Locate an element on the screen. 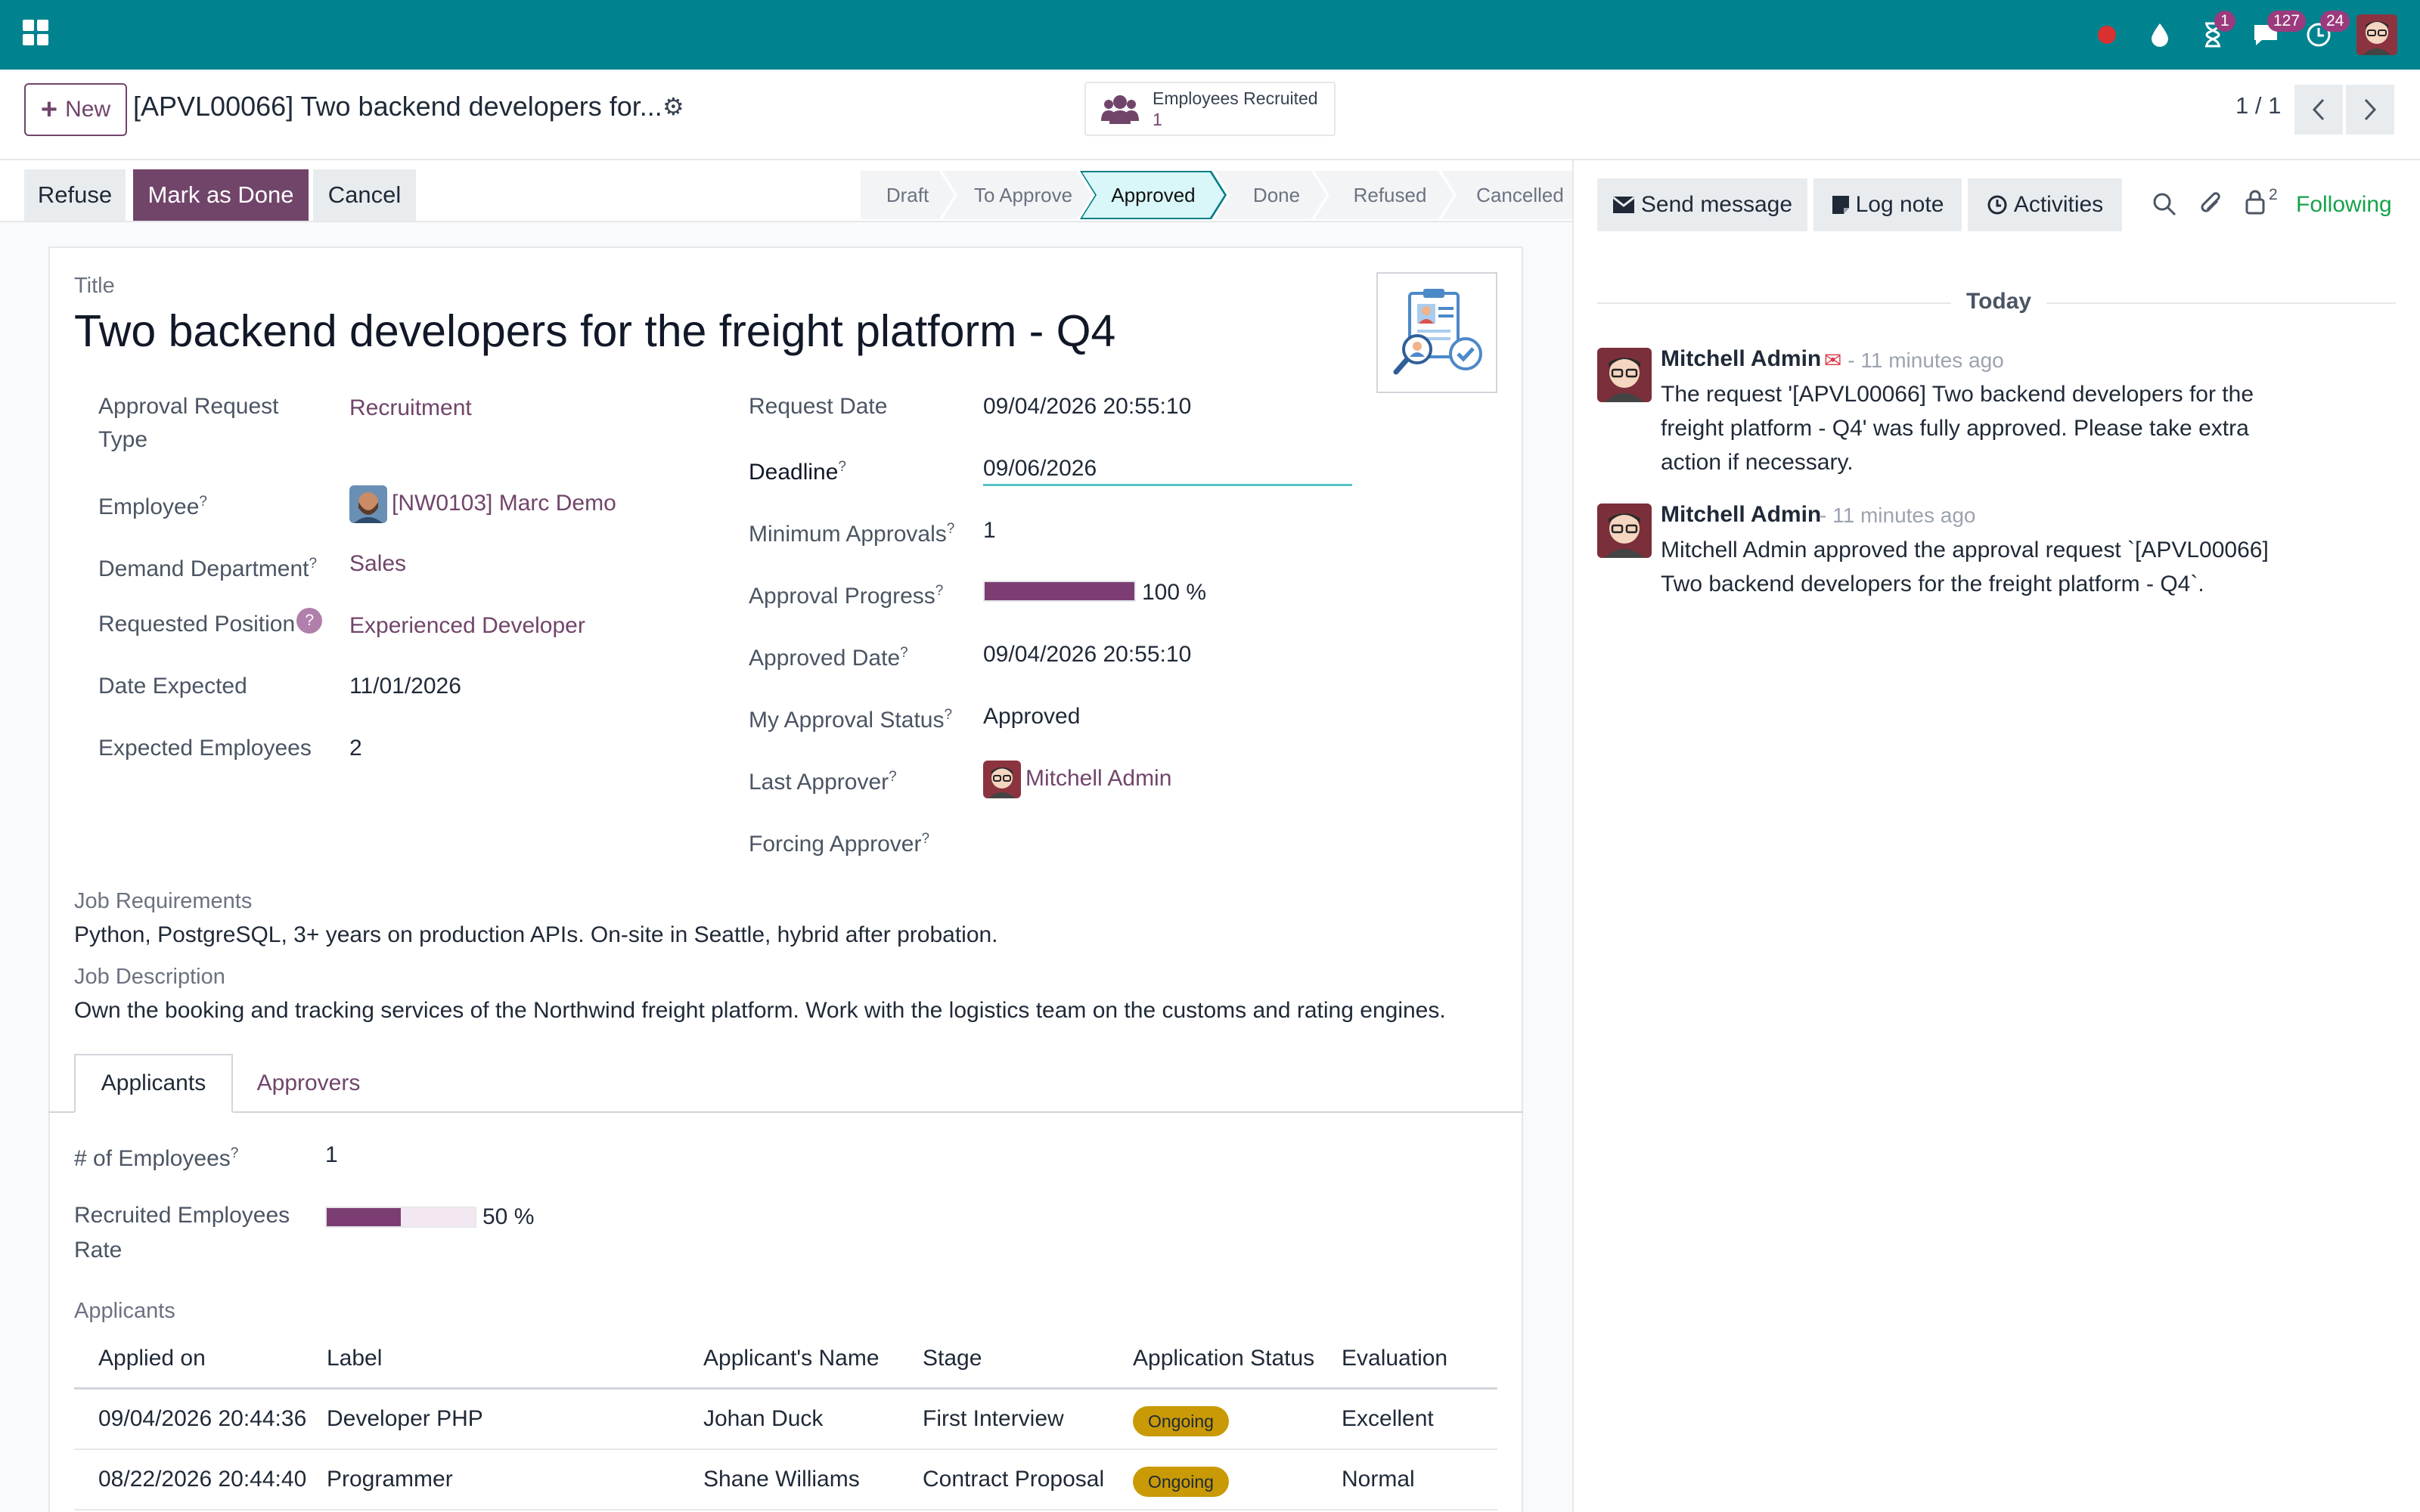 Image resolution: width=2420 pixels, height=1512 pixels. department-label: Demand Department? is located at coordinates (207, 567).